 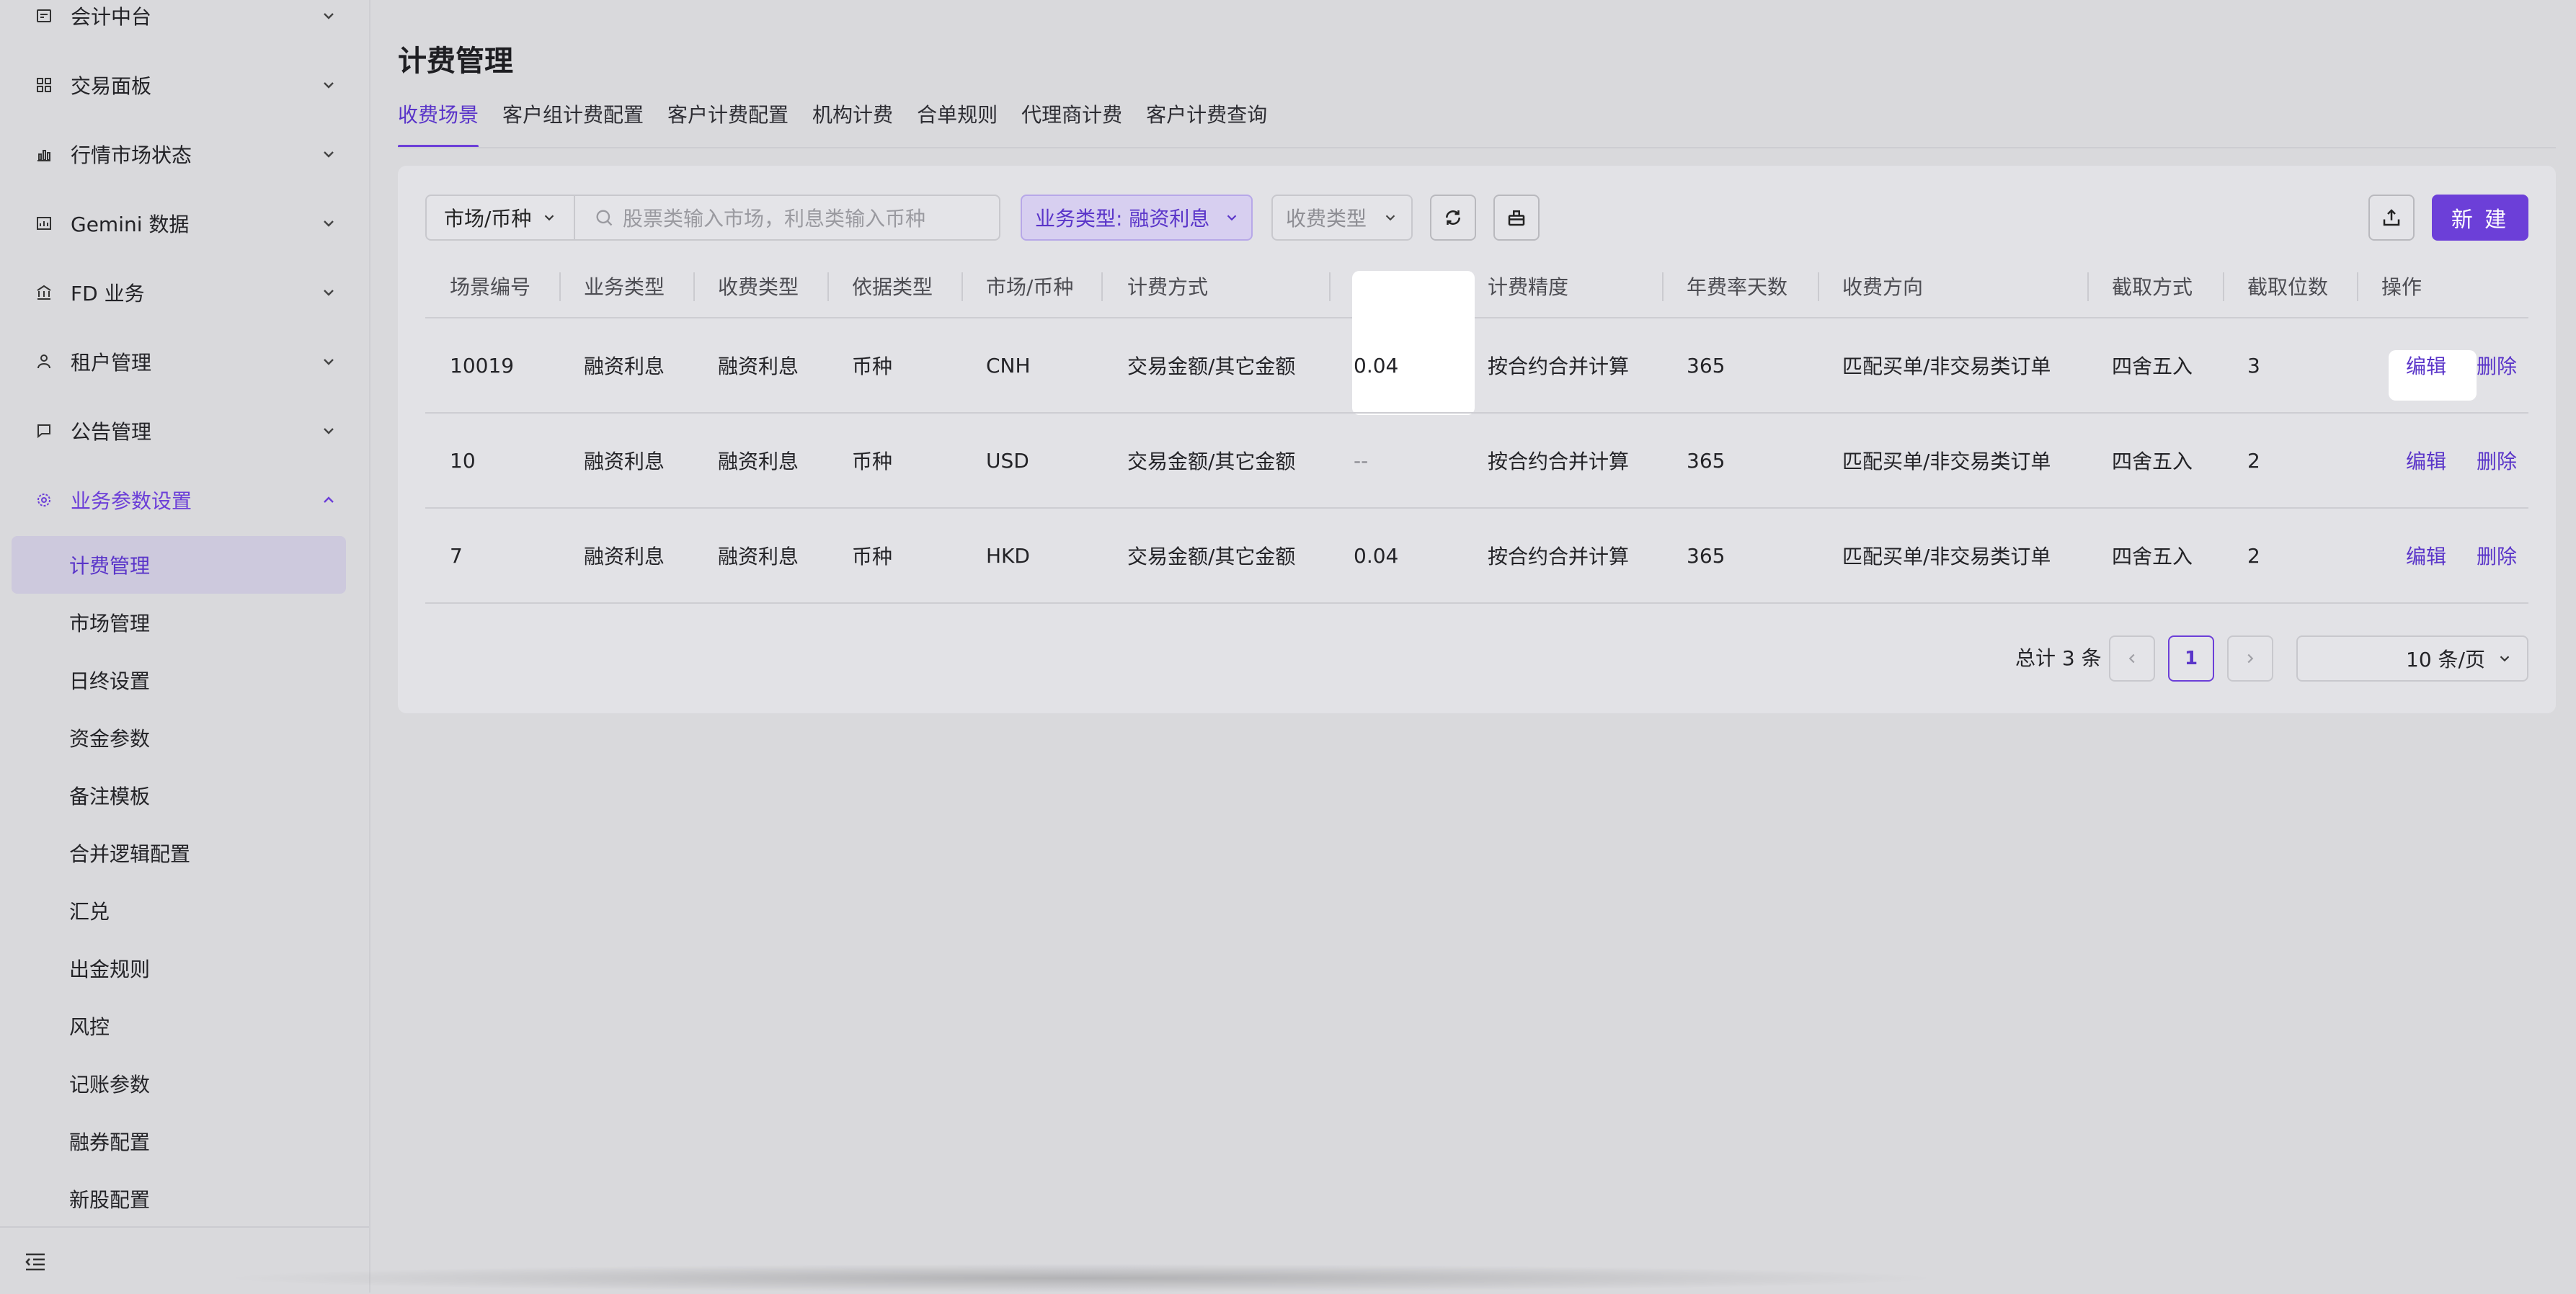 What do you see at coordinates (2480, 218) in the screenshot?
I see `new-button: 新 建` at bounding box center [2480, 218].